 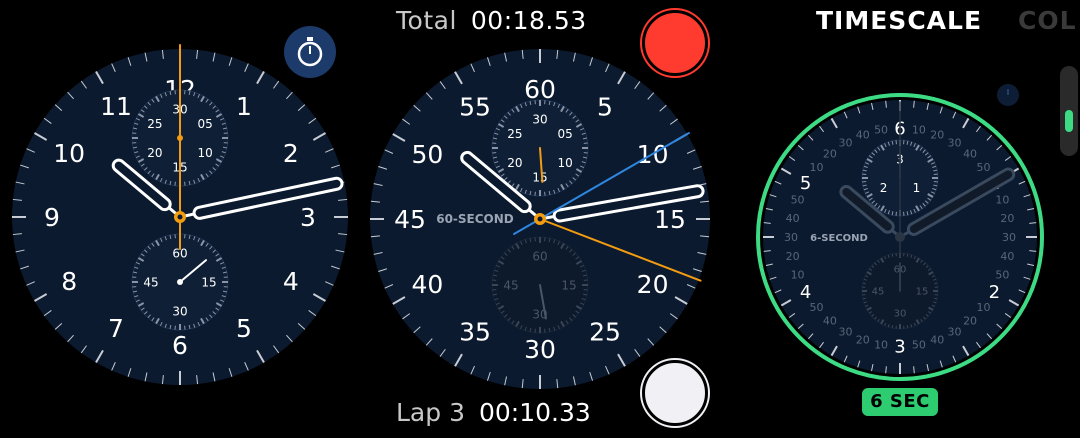 I want to click on middle-subdial-top-numeral: 15, so click(x=539, y=177).